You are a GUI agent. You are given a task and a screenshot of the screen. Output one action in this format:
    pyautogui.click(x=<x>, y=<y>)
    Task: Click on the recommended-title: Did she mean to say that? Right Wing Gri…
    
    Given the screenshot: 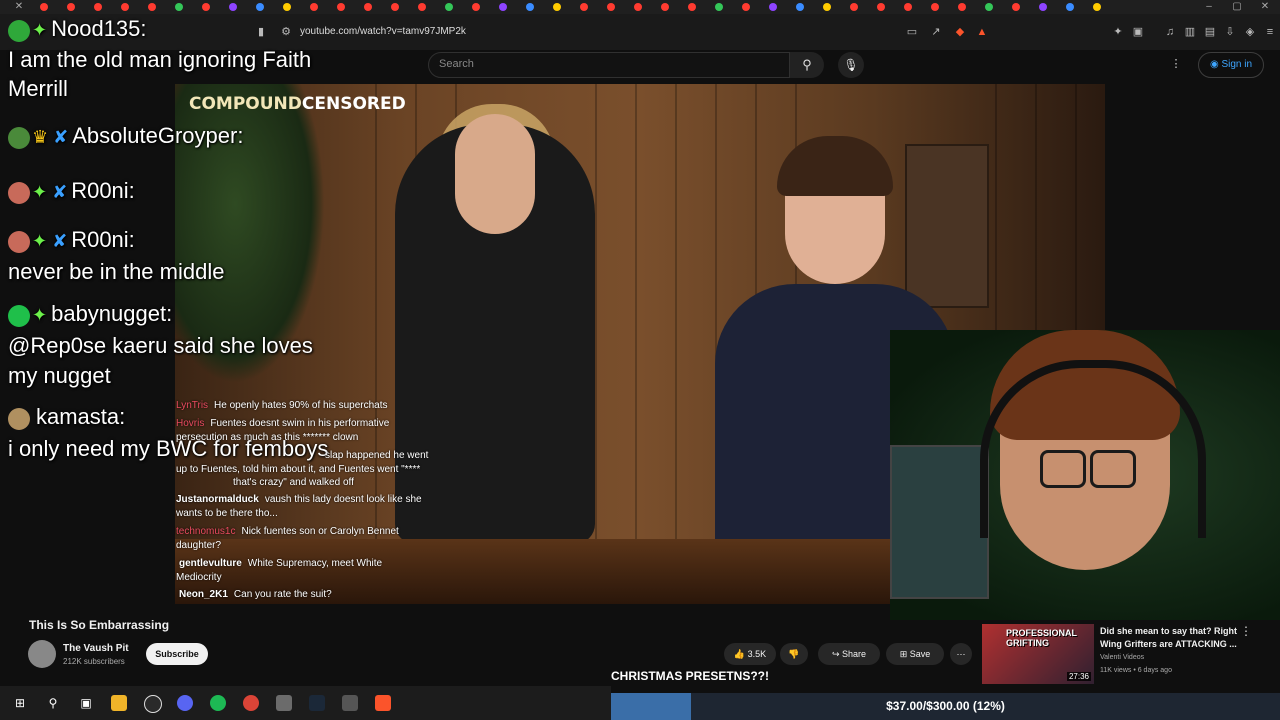 What is the action you would take?
    pyautogui.click(x=1170, y=638)
    